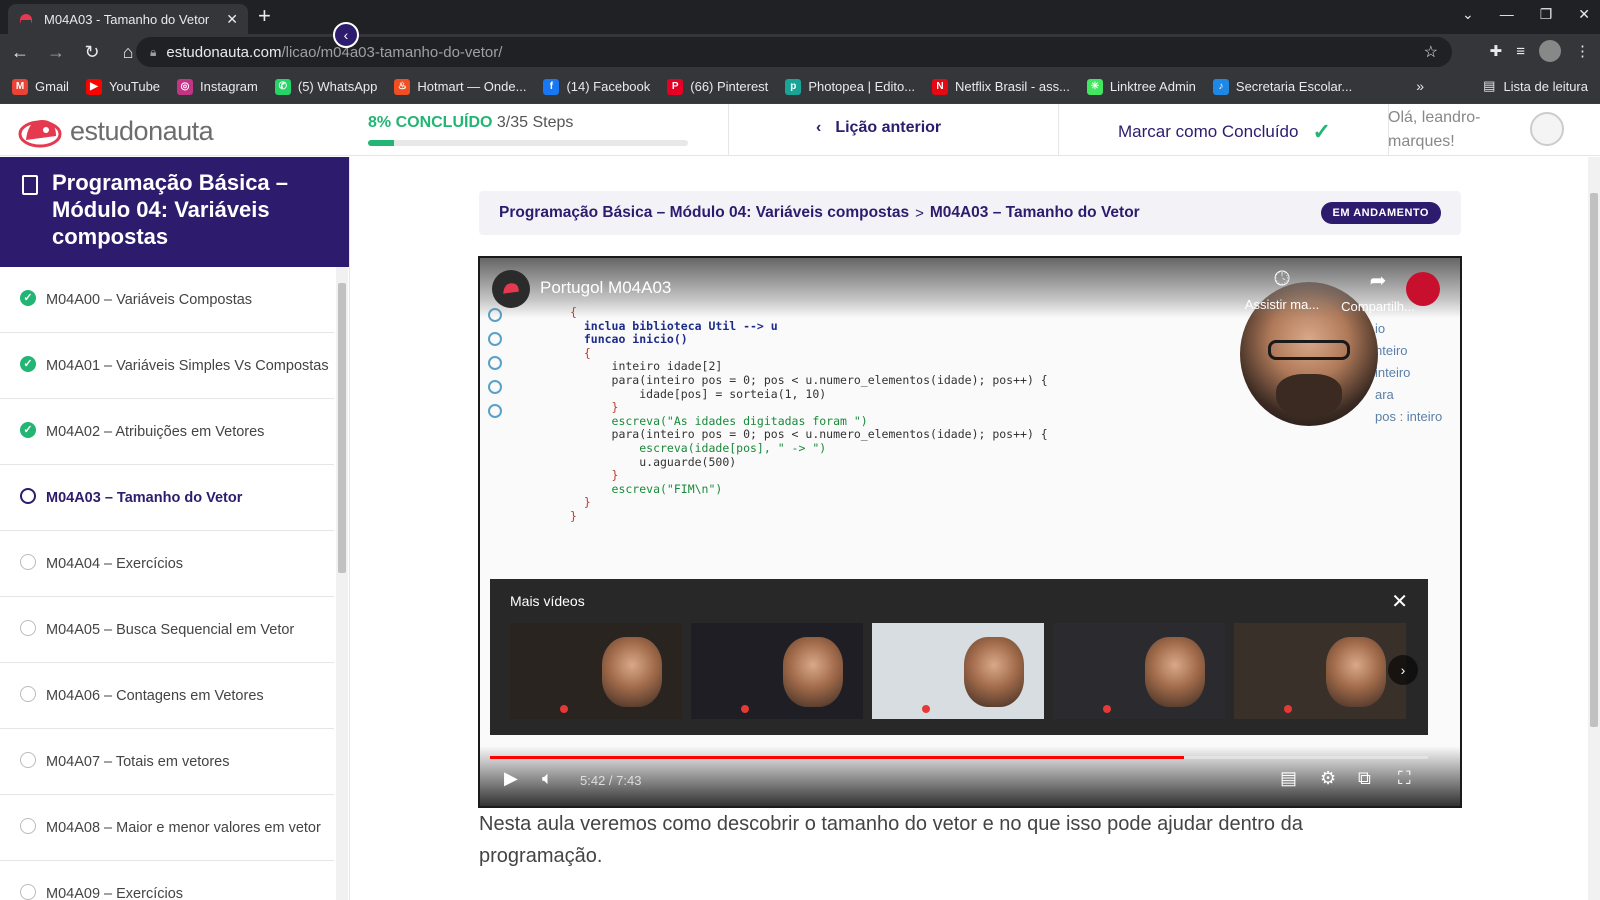 This screenshot has height=900, width=1600. Describe the element at coordinates (28, 495) in the screenshot. I see `current-circle-icon` at that location.